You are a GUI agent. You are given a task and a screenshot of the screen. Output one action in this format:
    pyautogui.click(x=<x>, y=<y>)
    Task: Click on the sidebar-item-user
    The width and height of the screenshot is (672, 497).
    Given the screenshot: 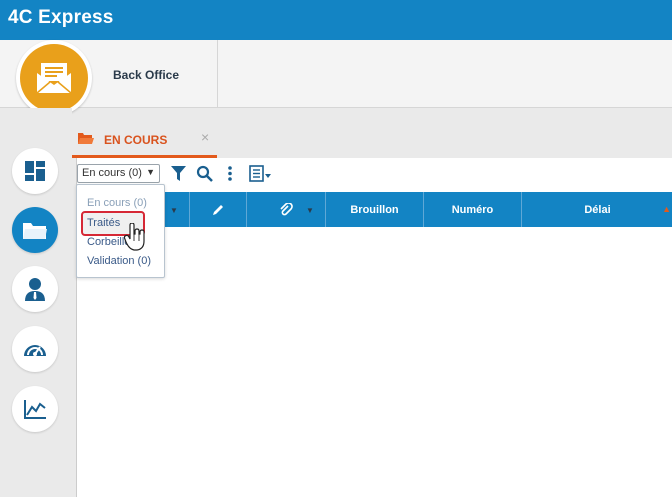 What is the action you would take?
    pyautogui.click(x=35, y=289)
    